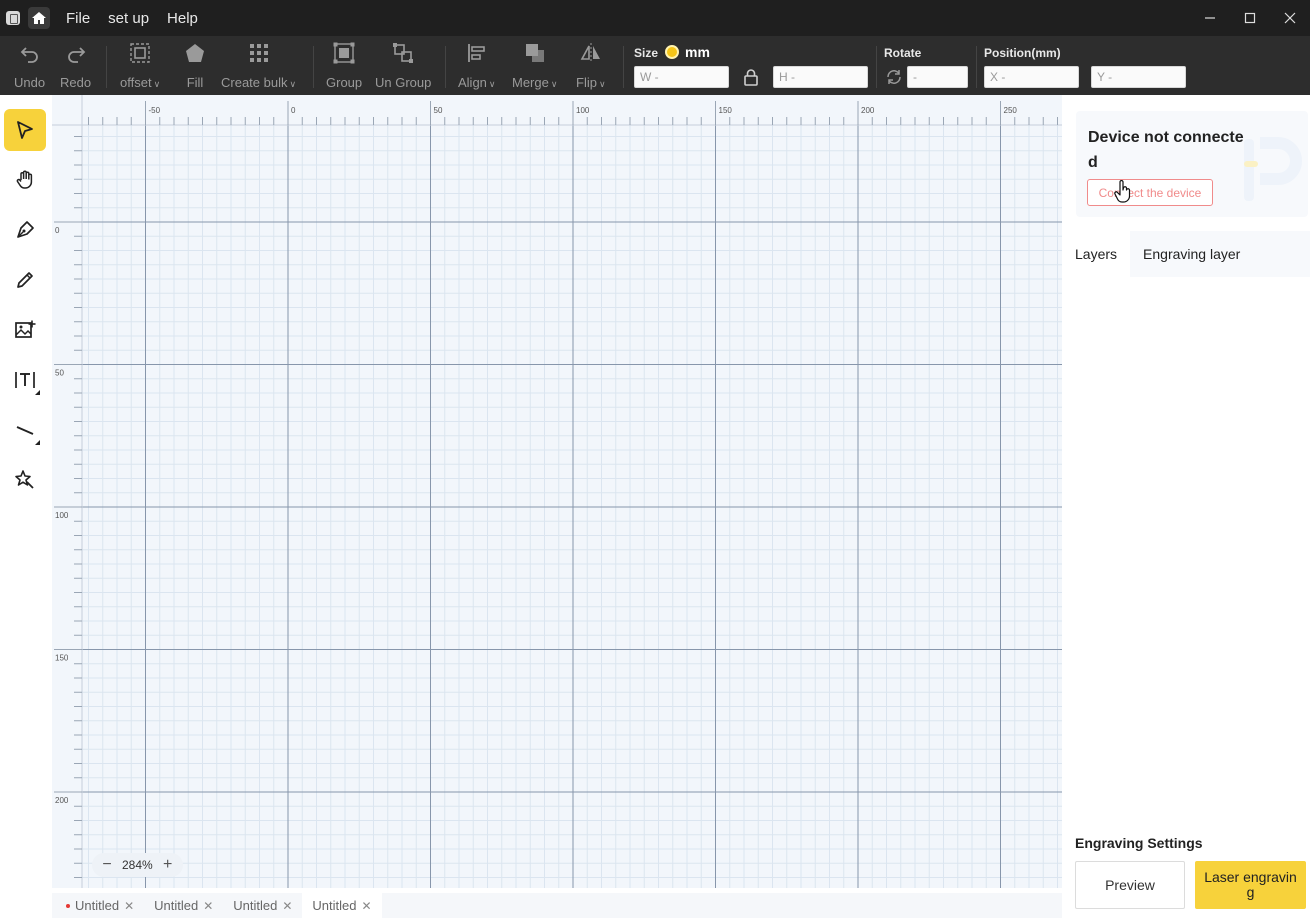 The height and width of the screenshot is (918, 1310). I want to click on ungroup-label: Un Group, so click(403, 82).